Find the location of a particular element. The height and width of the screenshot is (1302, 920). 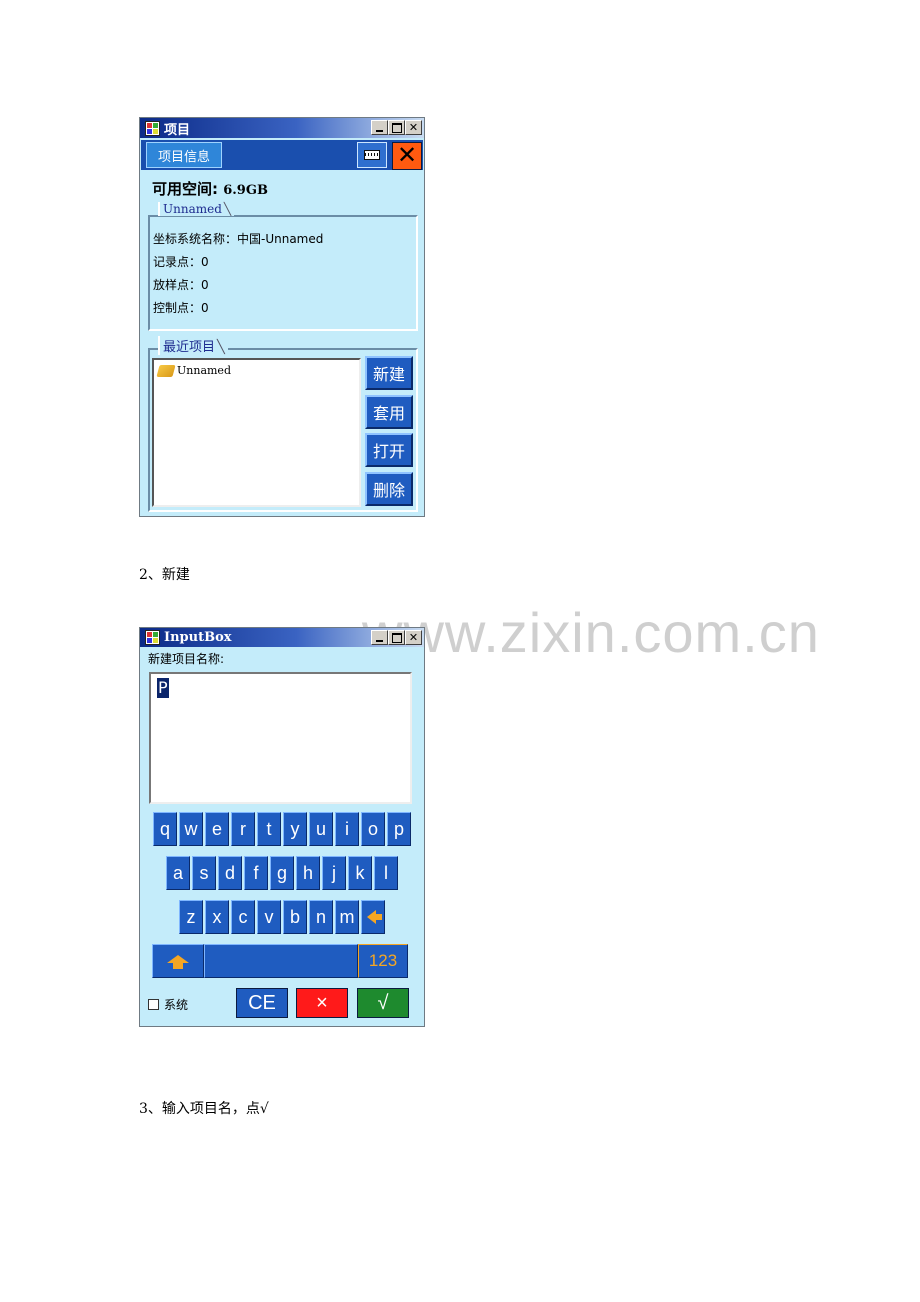

window-title: 项目 is located at coordinates (177, 130).